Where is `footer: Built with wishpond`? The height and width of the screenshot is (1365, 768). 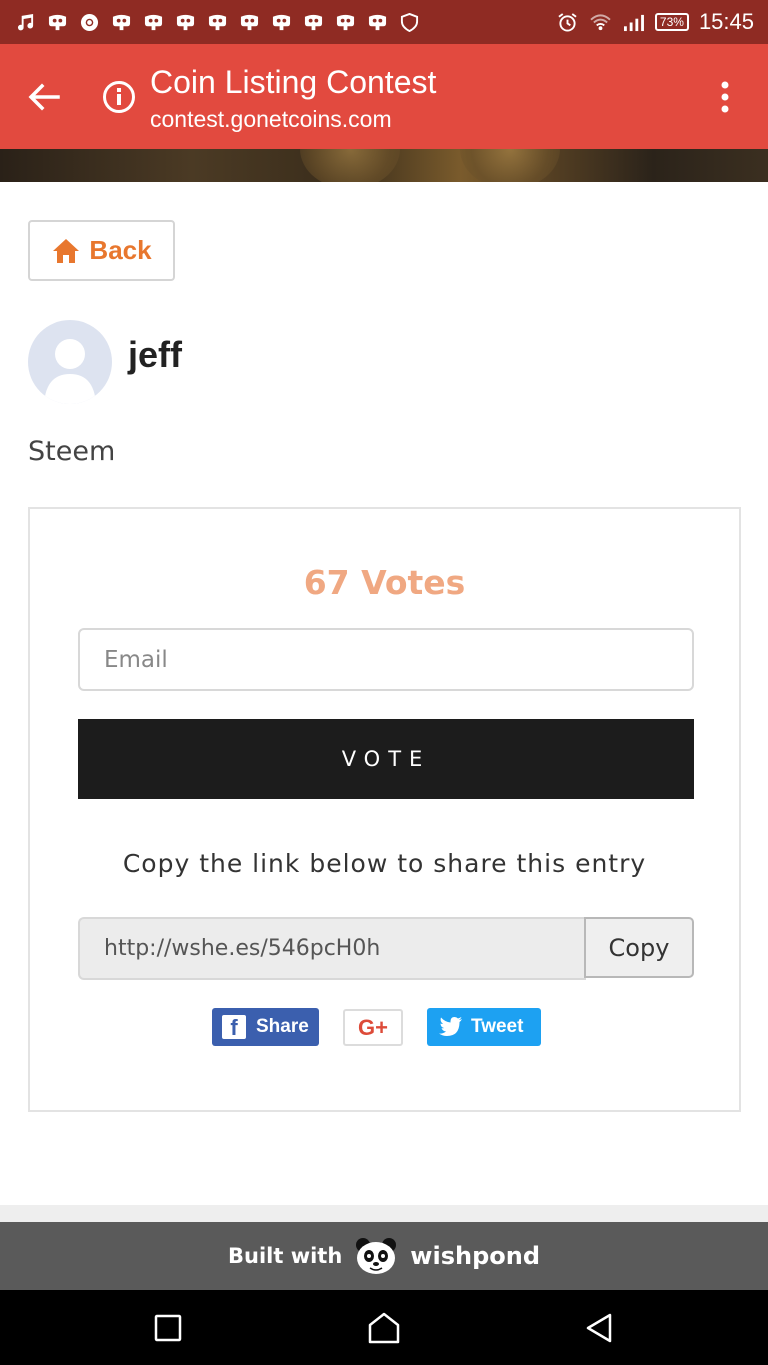 footer: Built with wishpond is located at coordinates (384, 1256).